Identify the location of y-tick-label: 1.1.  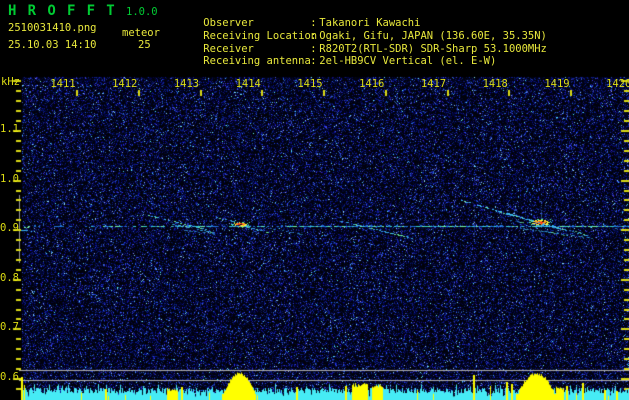
(9, 129).